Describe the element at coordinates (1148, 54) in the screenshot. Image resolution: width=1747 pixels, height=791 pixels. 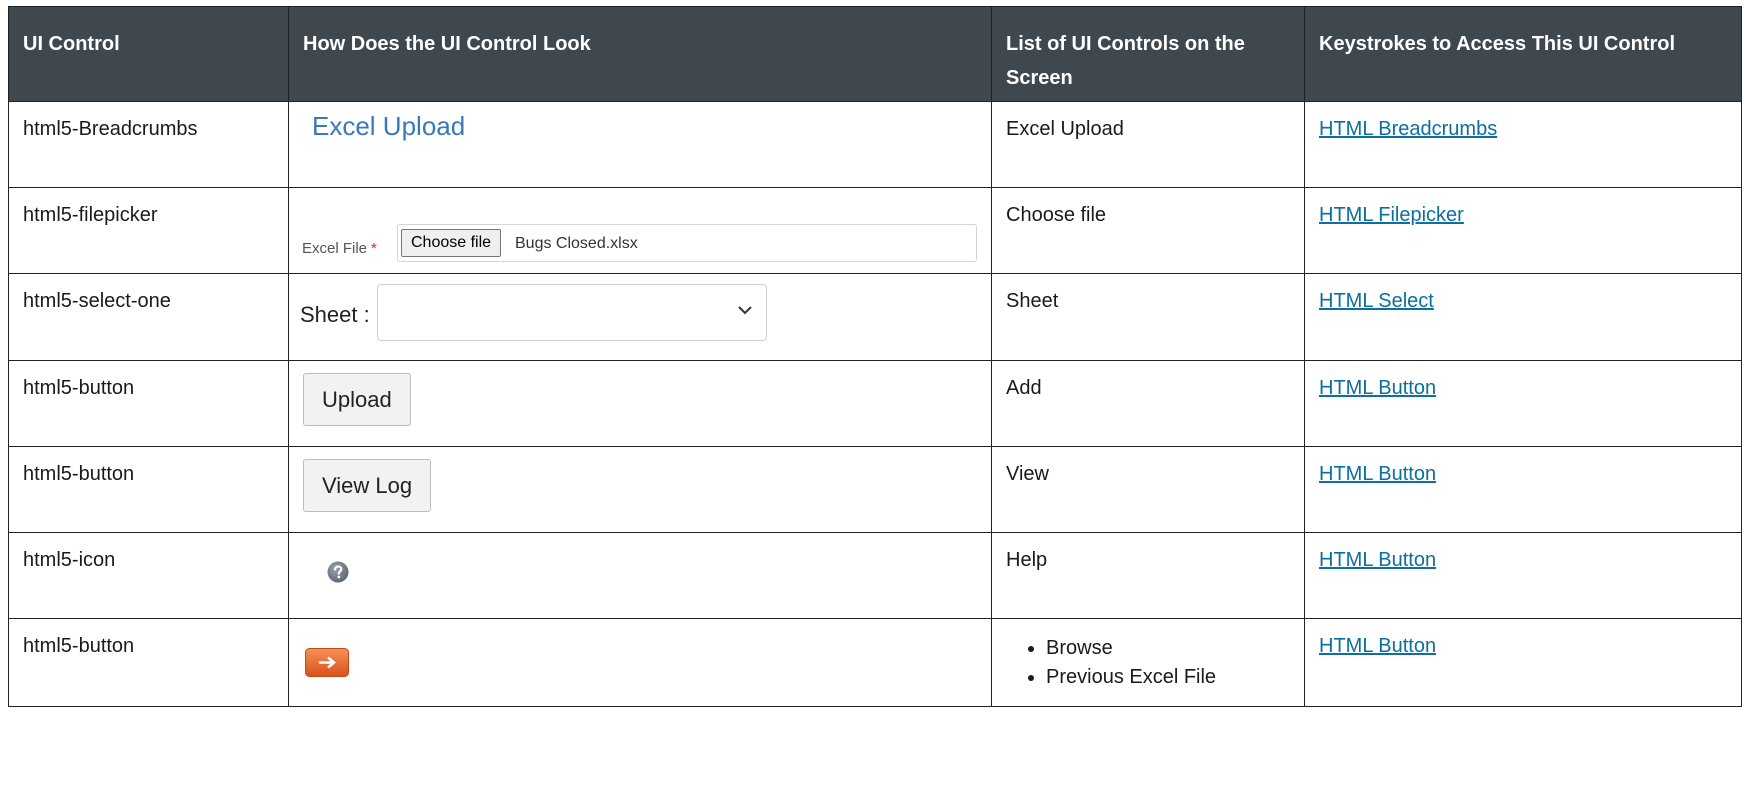
I see `header-list-controls: List of UI Controls on the Screen` at that location.